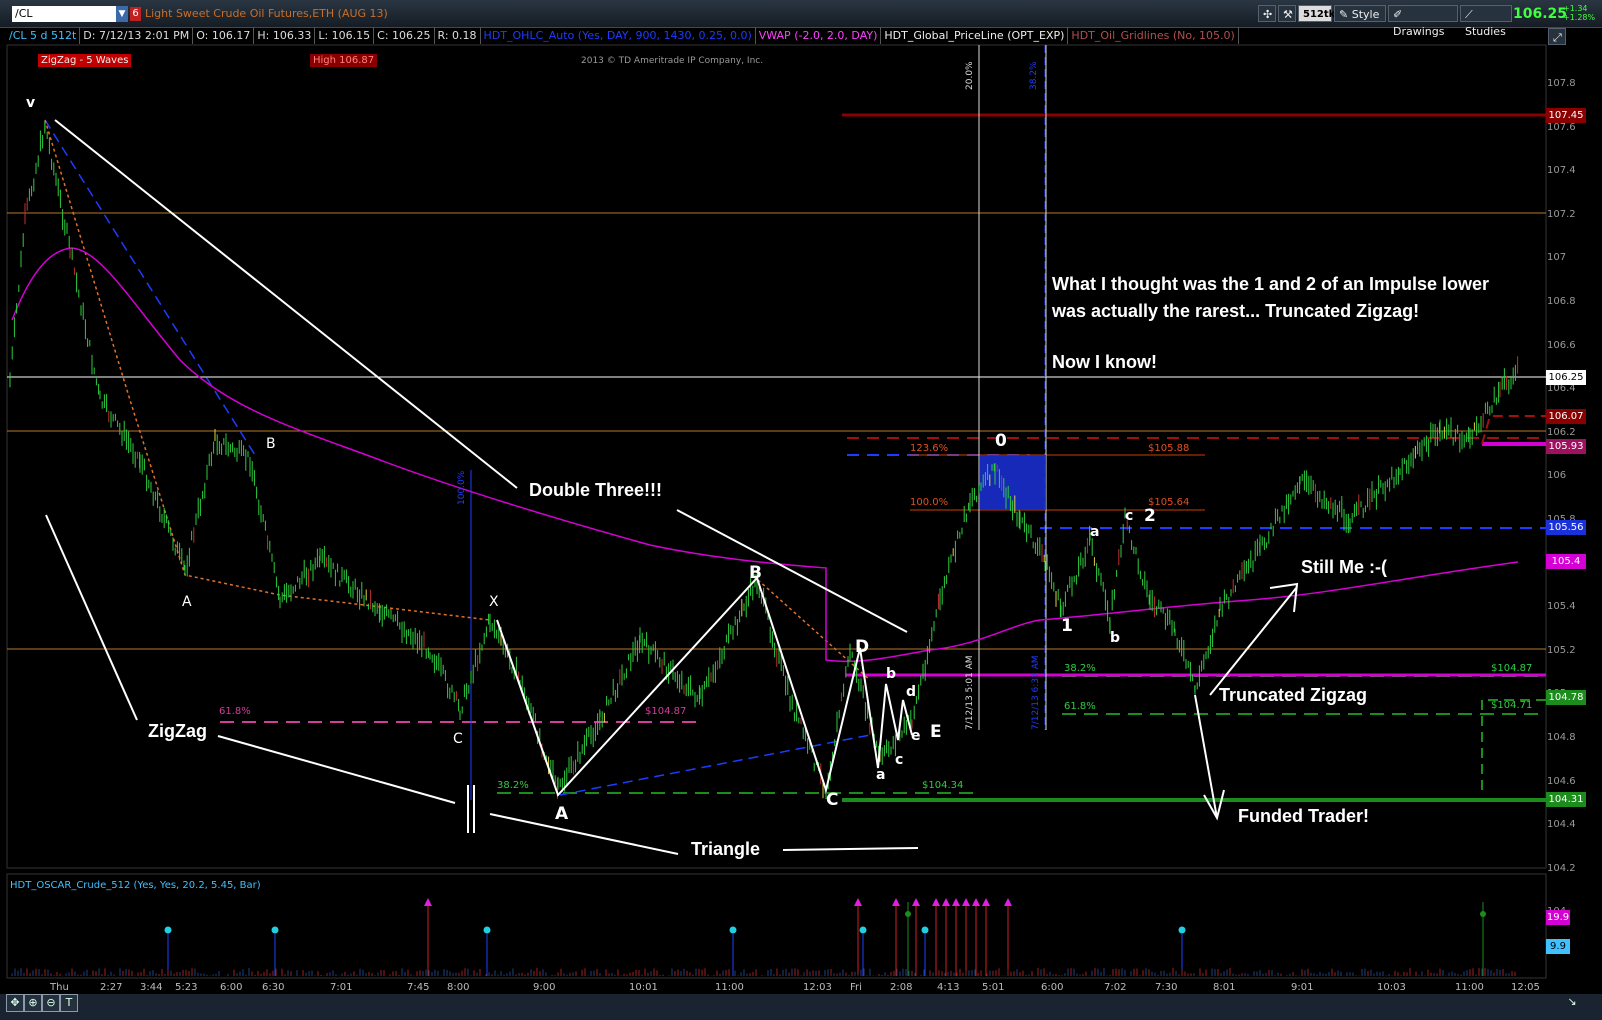 Image resolution: width=1602 pixels, height=1020 pixels. I want to click on wave-C1: C, so click(458, 739).